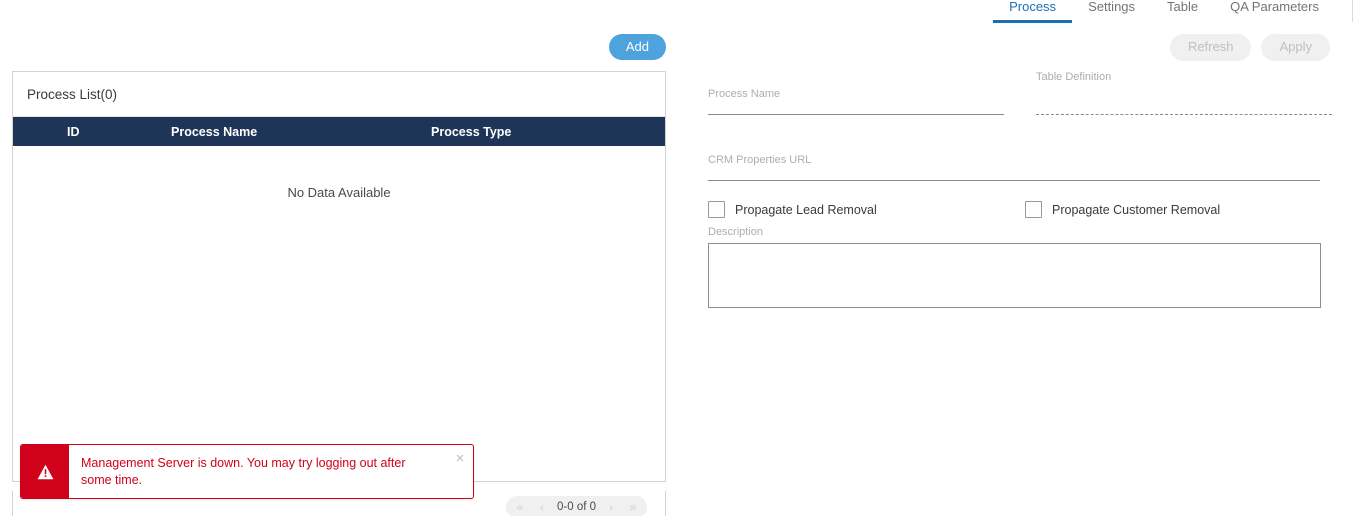 The image size is (1353, 516). I want to click on crm-properties-url-label: CRM Properties URL, so click(760, 160).